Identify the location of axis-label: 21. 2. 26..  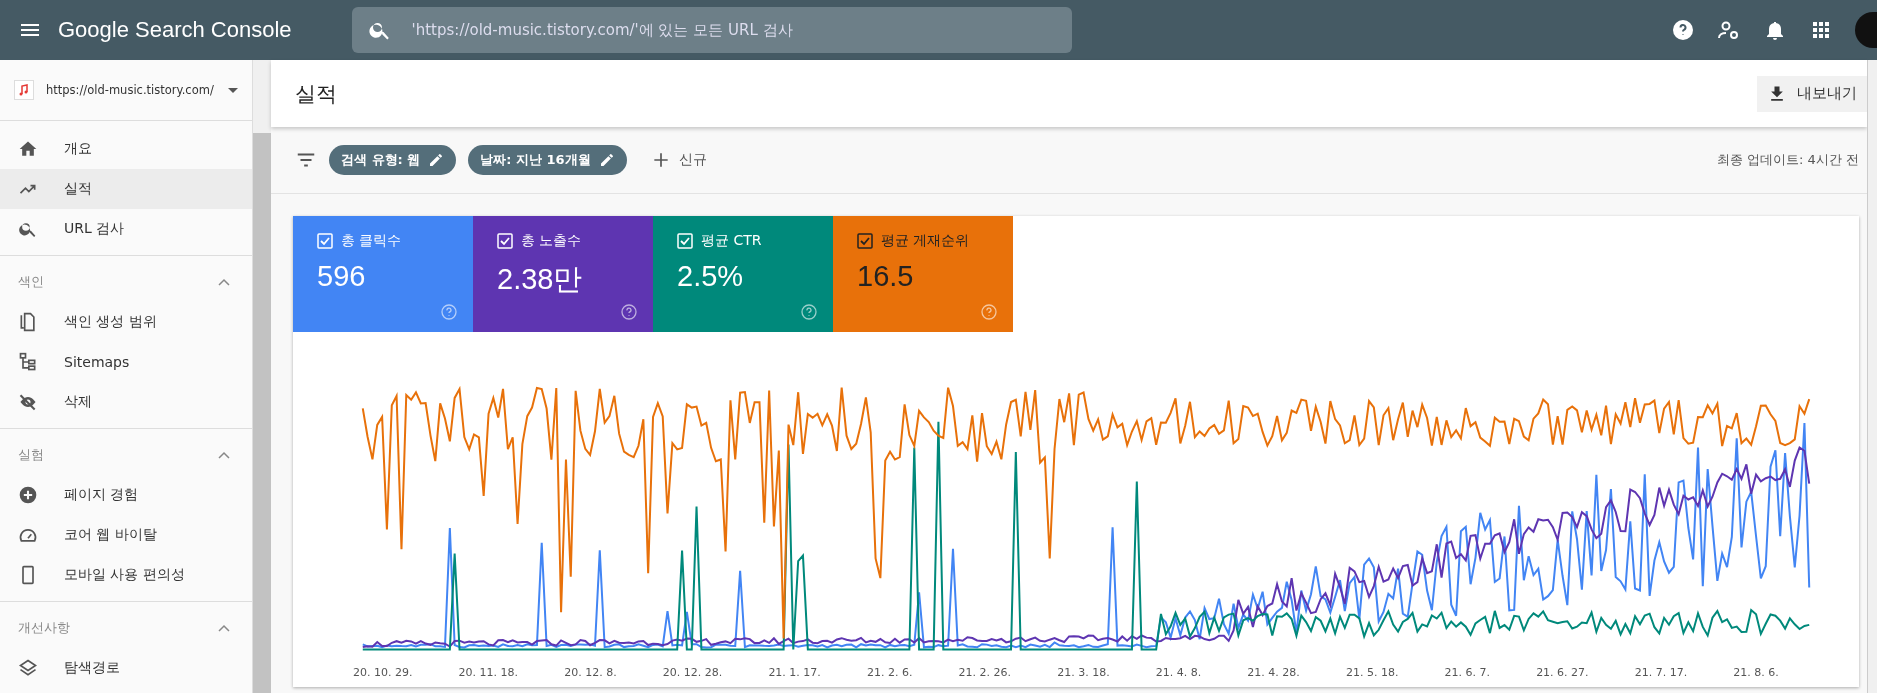
(985, 672).